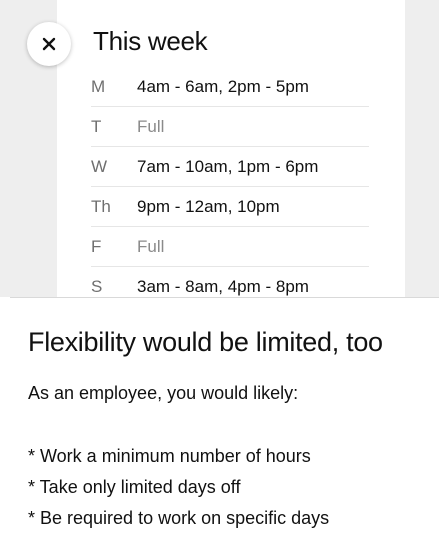  I want to click on close-icon, so click(49, 44).